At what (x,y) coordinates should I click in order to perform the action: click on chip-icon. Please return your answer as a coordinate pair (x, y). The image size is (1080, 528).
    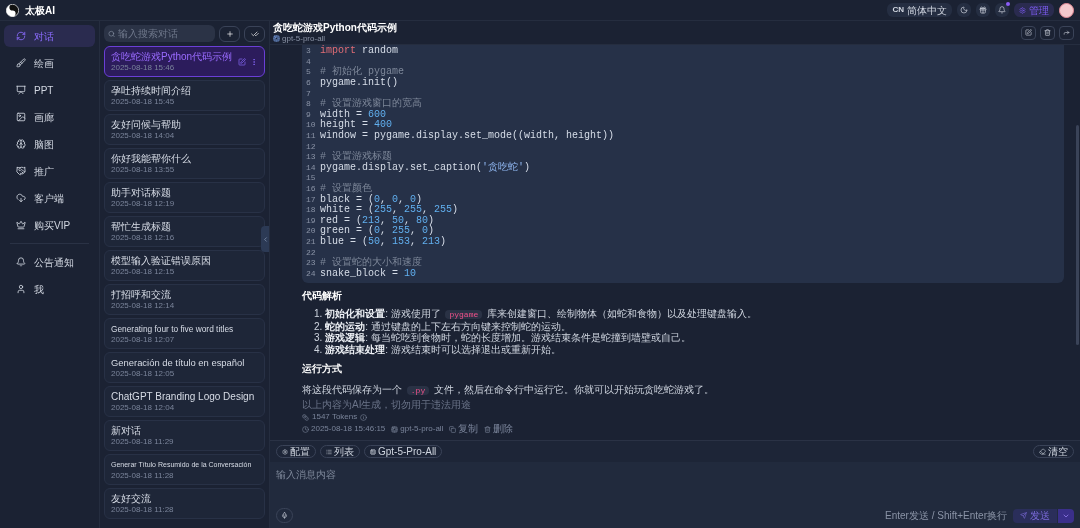
    Looking at the image, I should click on (373, 451).